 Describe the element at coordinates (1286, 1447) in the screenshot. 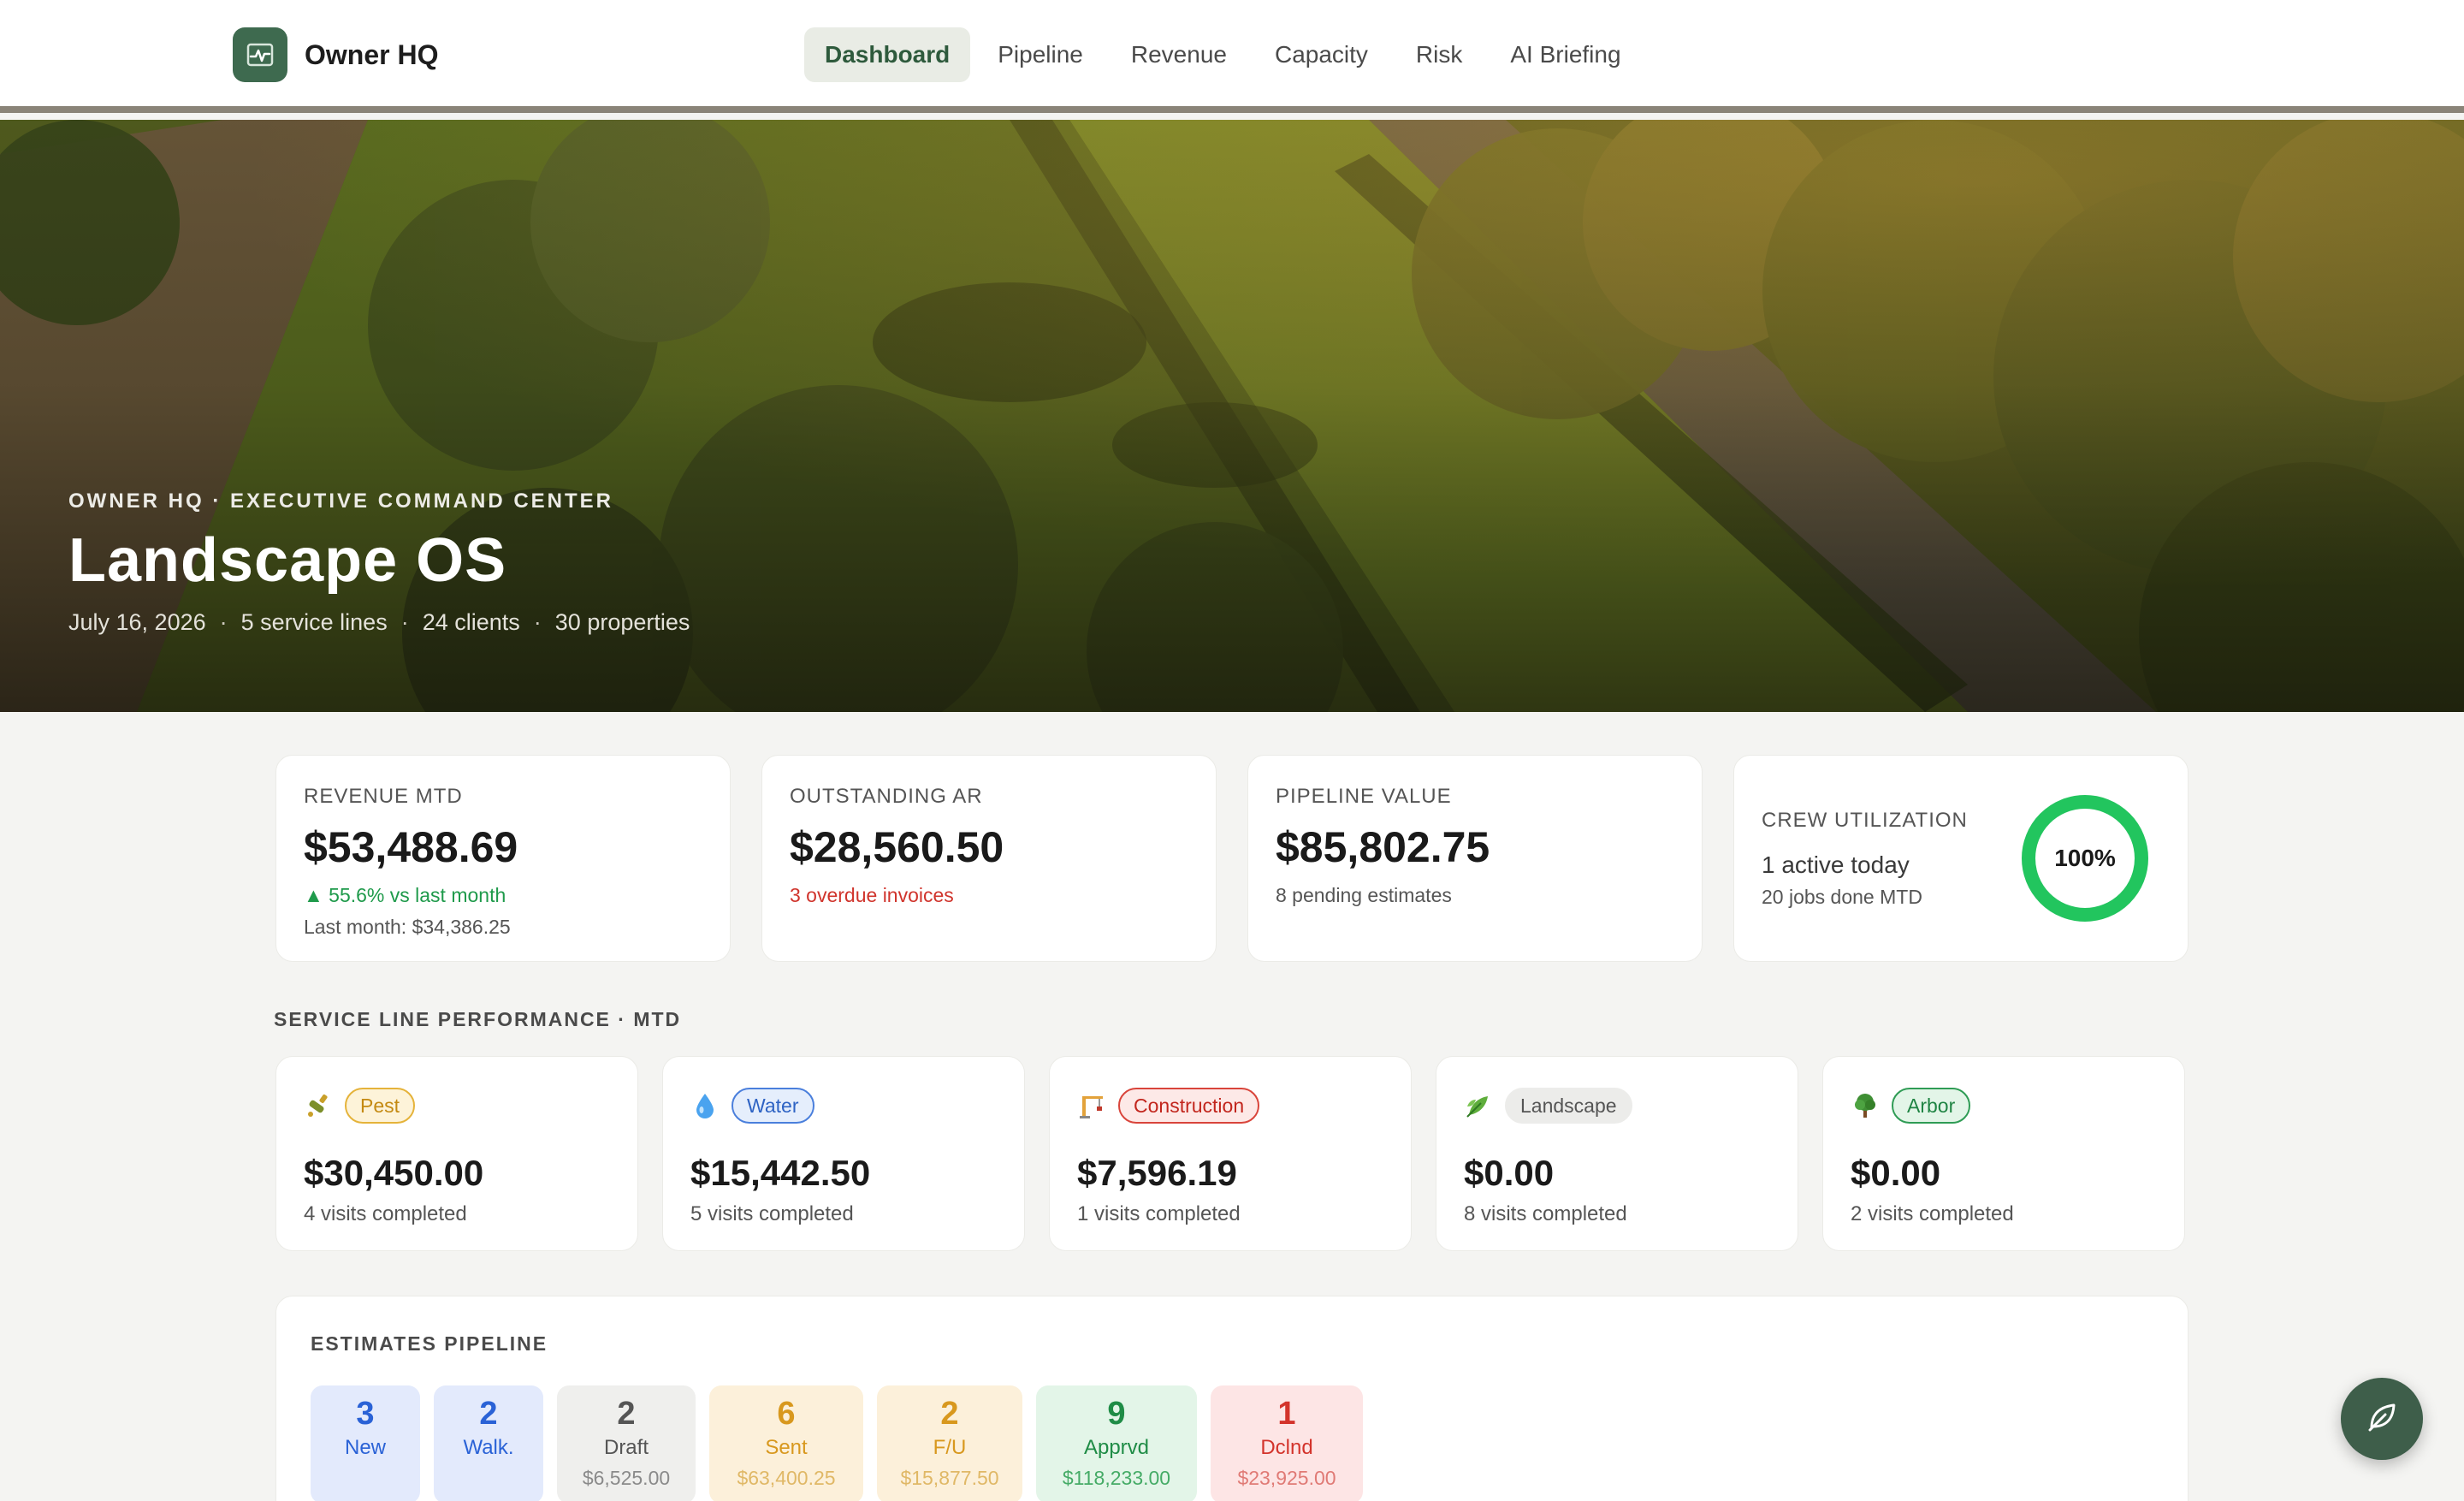

I see `stage-label: Dclnd` at that location.